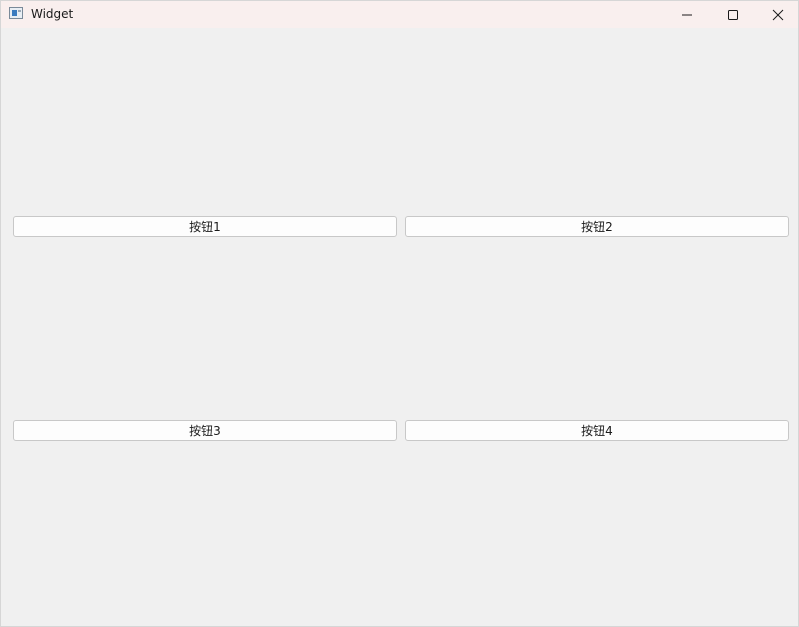 The width and height of the screenshot is (799, 627). I want to click on button-3: 按钮3, so click(205, 430).